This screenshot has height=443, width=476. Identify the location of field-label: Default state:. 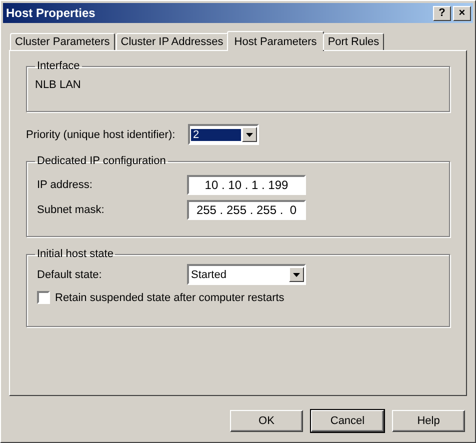
(69, 274).